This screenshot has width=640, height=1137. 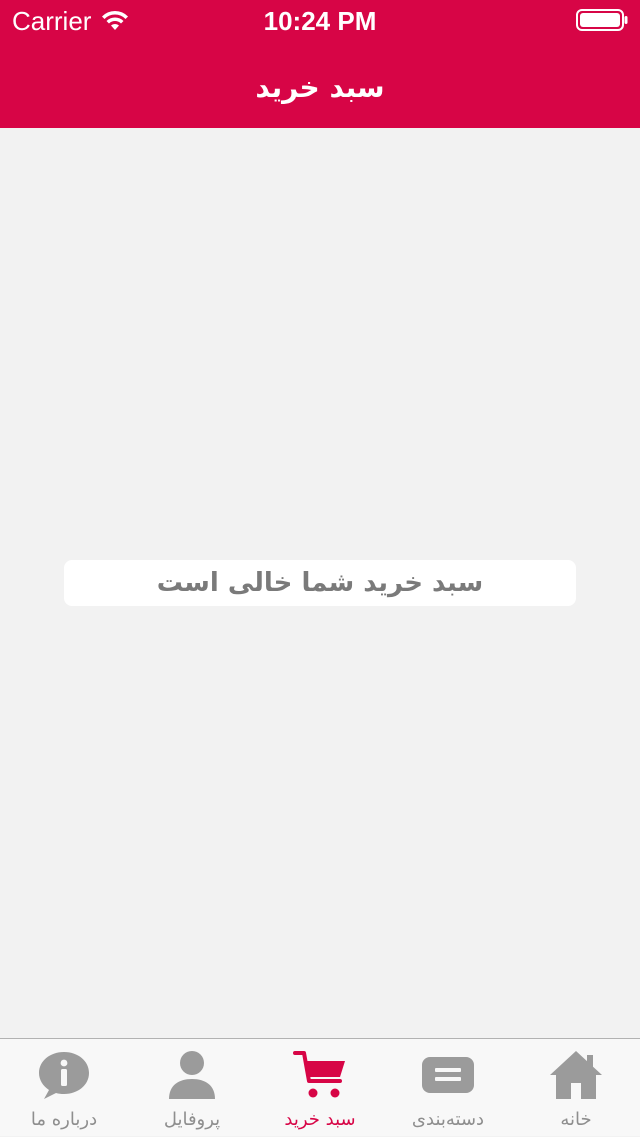 I want to click on tab-categories: دسته‌بندی, so click(x=448, y=1088).